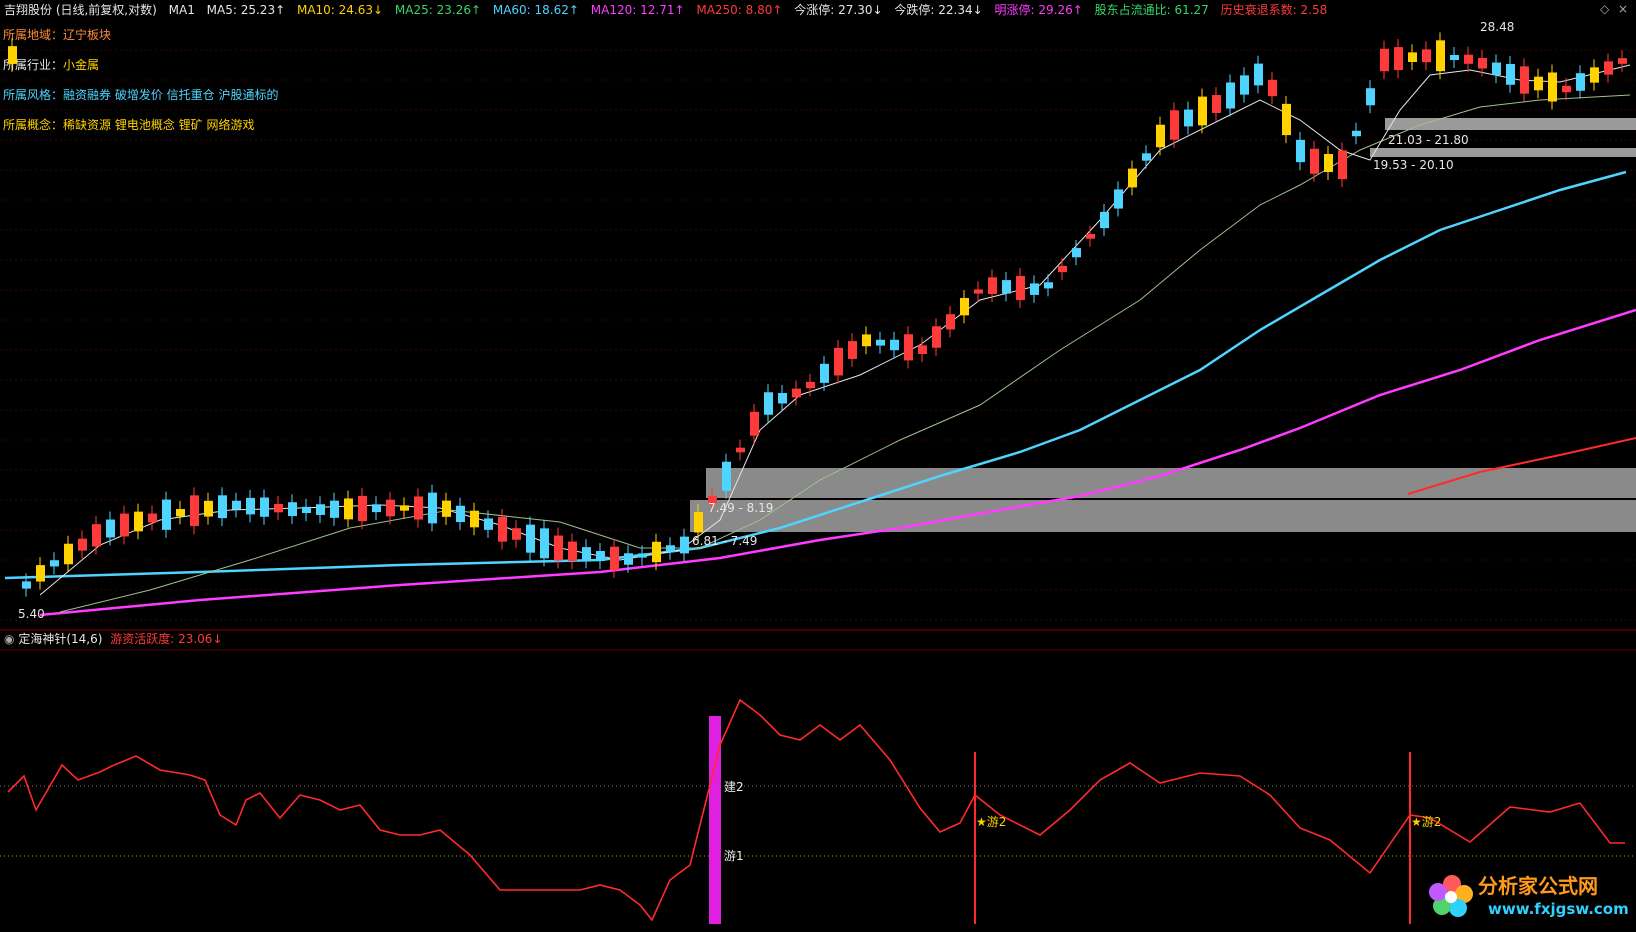 The width and height of the screenshot is (1636, 932). What do you see at coordinates (60, 639) in the screenshot?
I see `sub-indicator-name: 定海神针(14,6)` at bounding box center [60, 639].